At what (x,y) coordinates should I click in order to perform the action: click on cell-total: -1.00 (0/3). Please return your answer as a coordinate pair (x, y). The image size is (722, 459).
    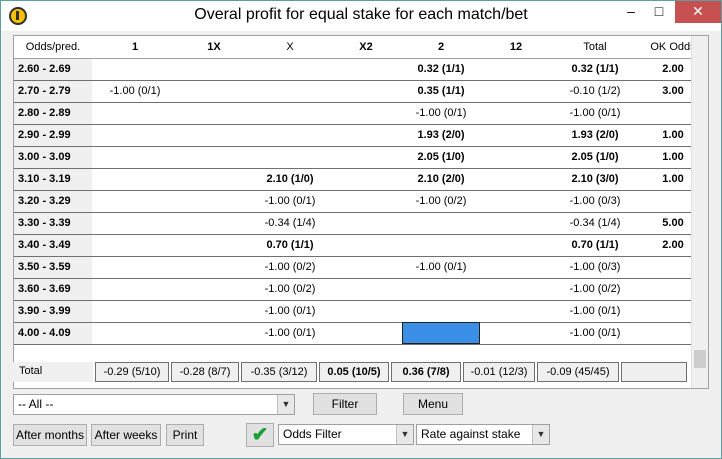
    Looking at the image, I should click on (595, 267).